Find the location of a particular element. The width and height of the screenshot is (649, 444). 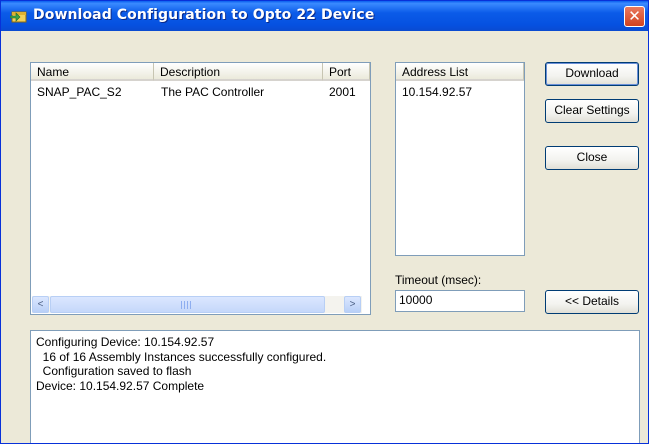

address-list-item: 10.154.92.57 is located at coordinates (437, 92).